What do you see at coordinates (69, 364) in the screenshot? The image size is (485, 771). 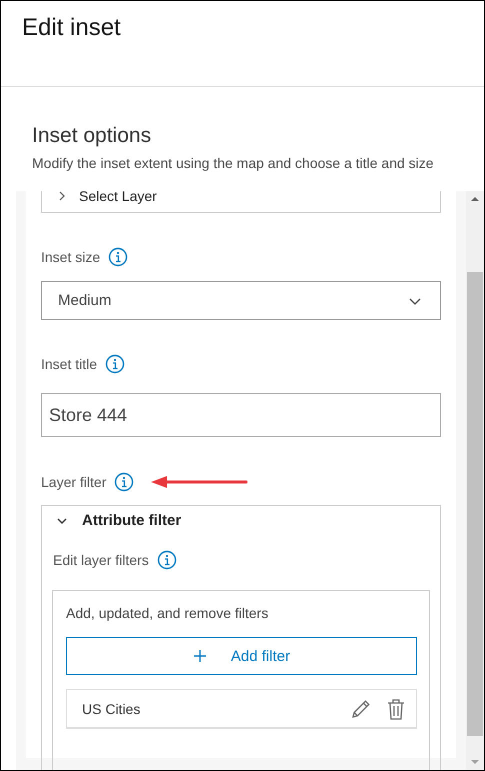 I see `field-label: Inset title` at bounding box center [69, 364].